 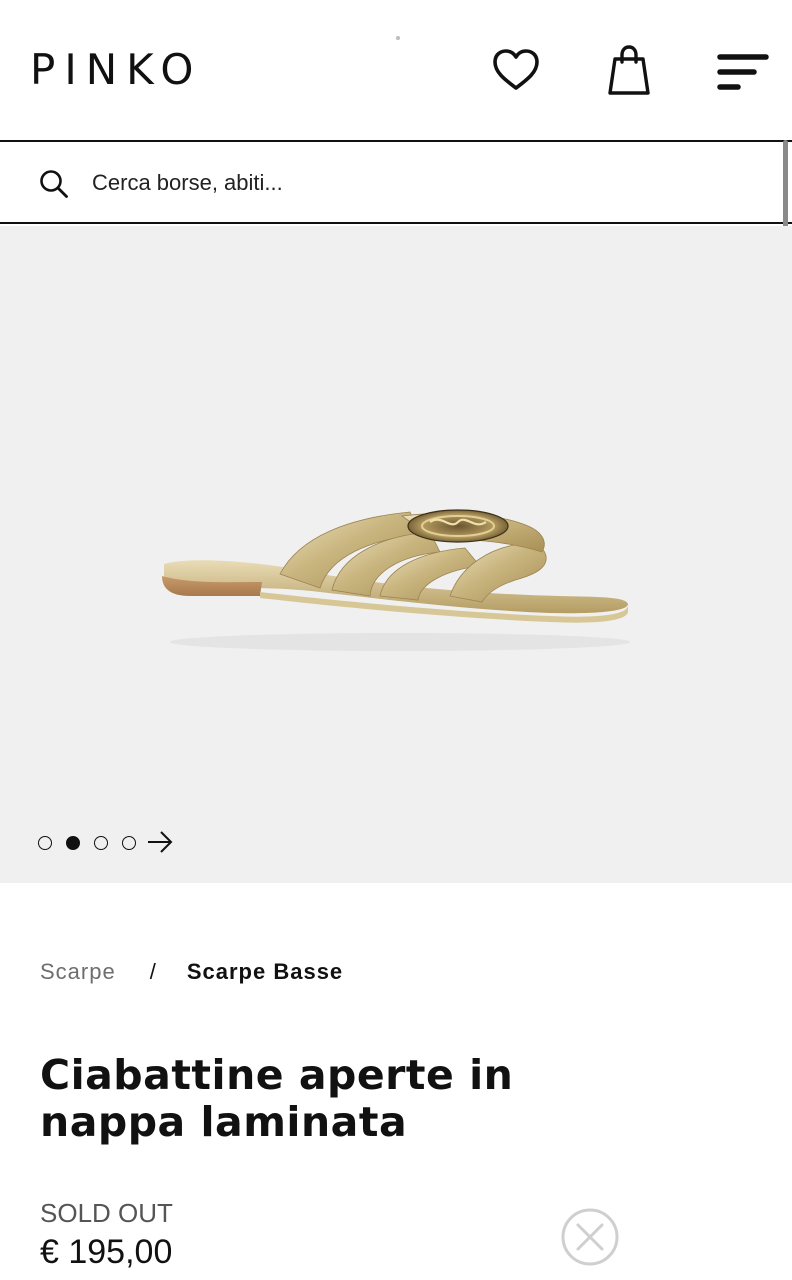 I want to click on search-input, so click(x=392, y=183).